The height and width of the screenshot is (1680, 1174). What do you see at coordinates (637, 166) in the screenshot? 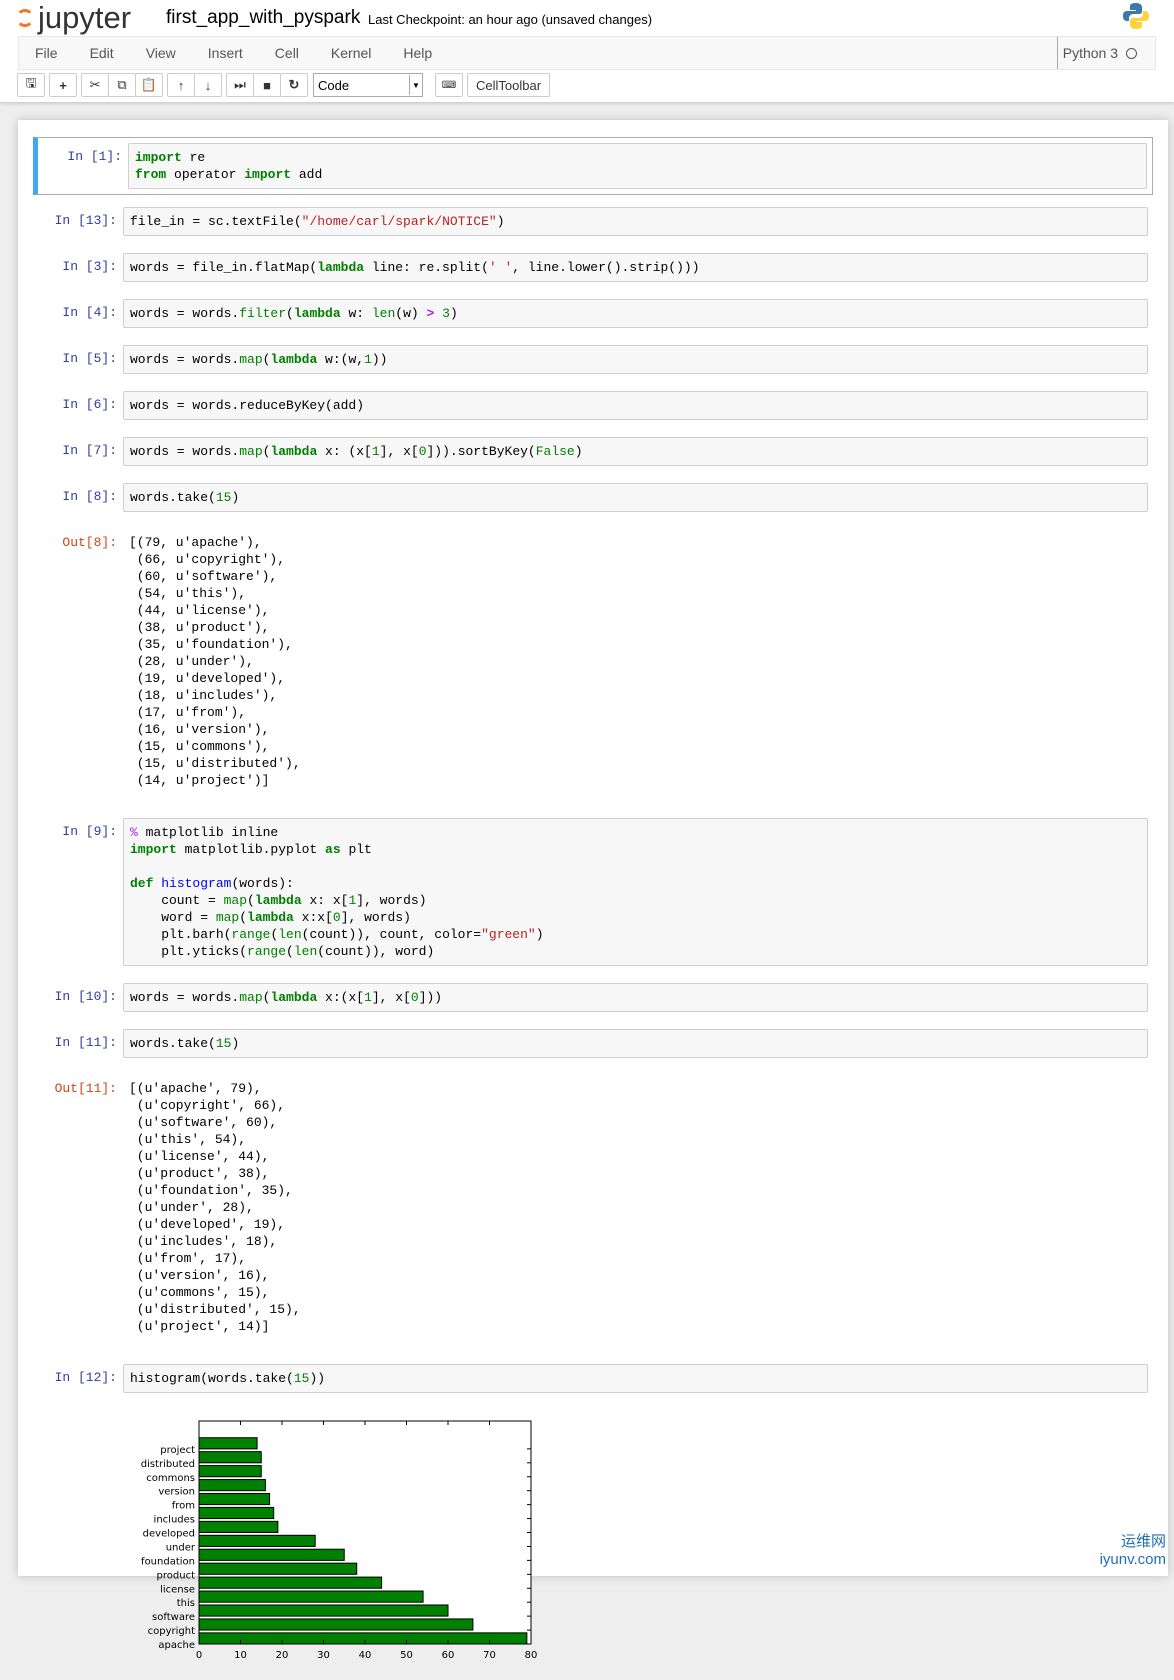
I see `code-input: import re from operator import add` at bounding box center [637, 166].